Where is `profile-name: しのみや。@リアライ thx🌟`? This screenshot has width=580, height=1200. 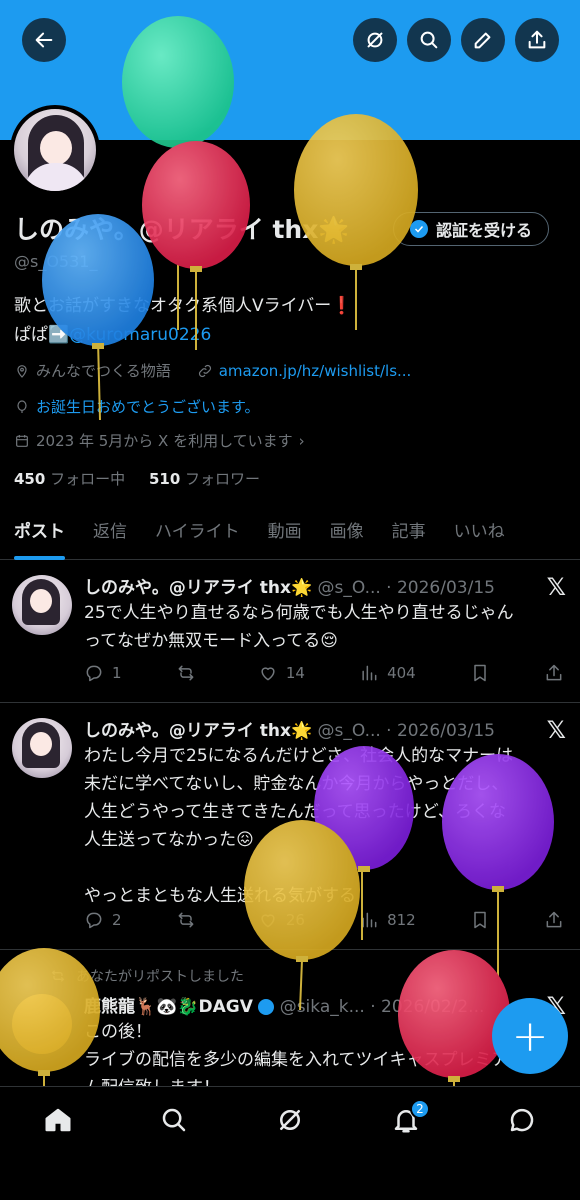
profile-name: しのみや。@リアライ thx🌟 is located at coordinates (182, 229).